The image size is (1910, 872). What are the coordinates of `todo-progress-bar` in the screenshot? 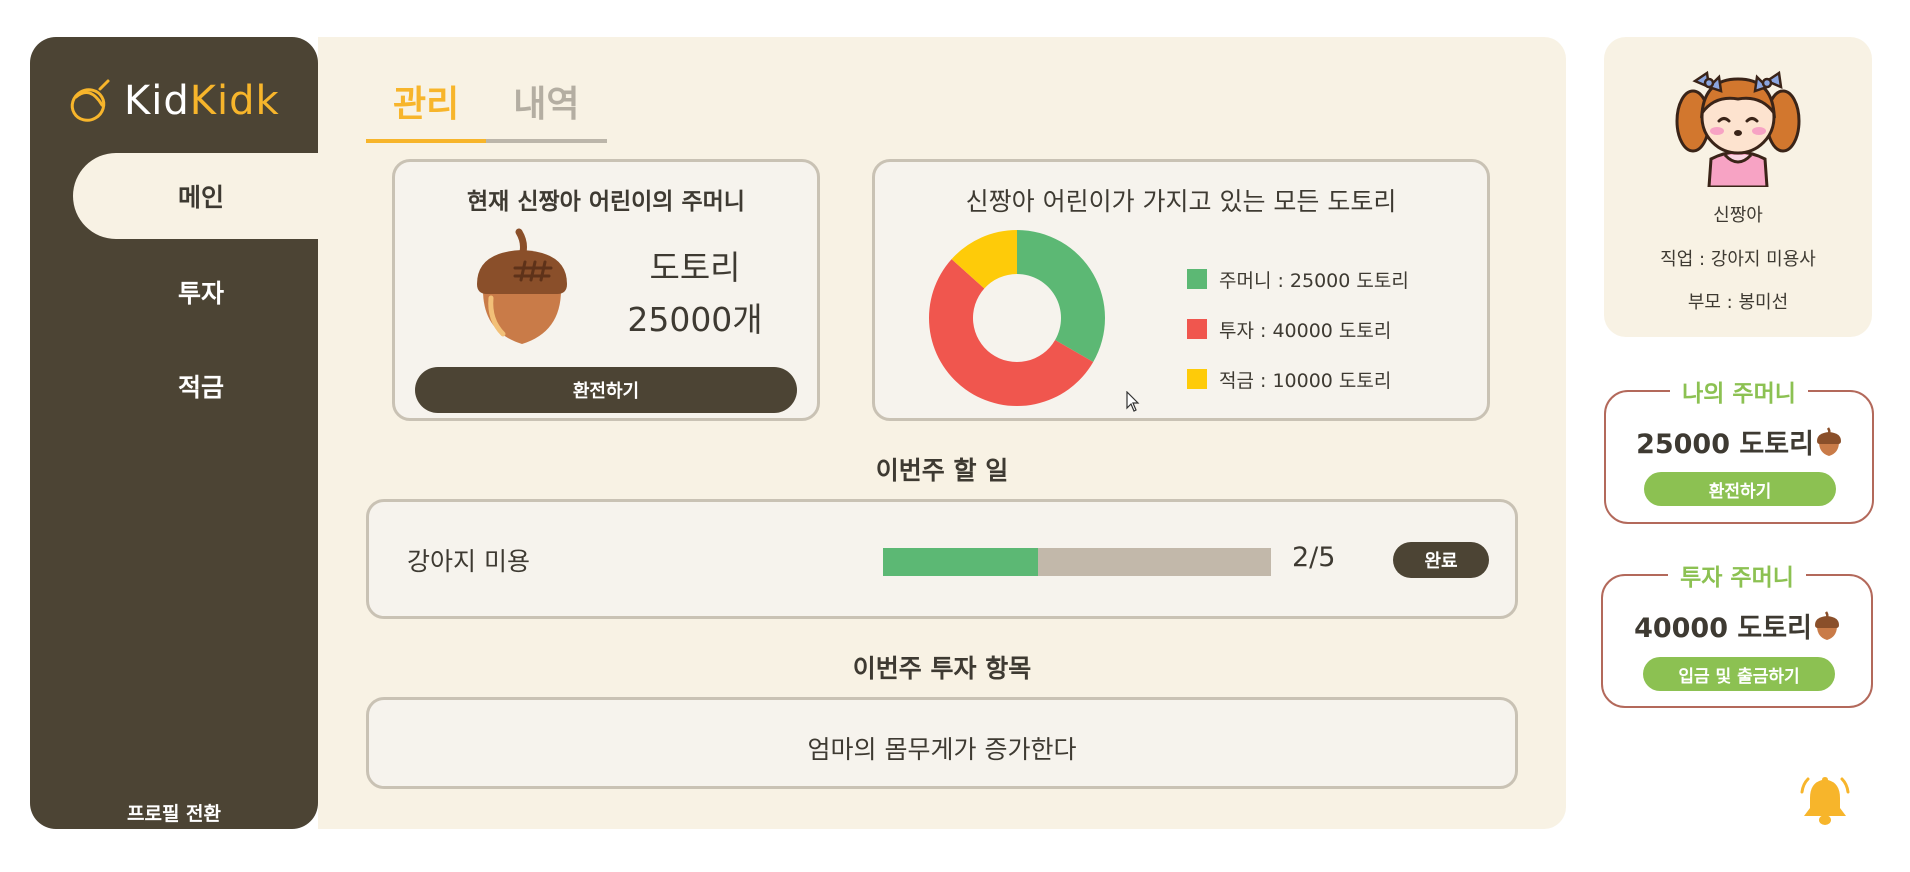 It's located at (1077, 562).